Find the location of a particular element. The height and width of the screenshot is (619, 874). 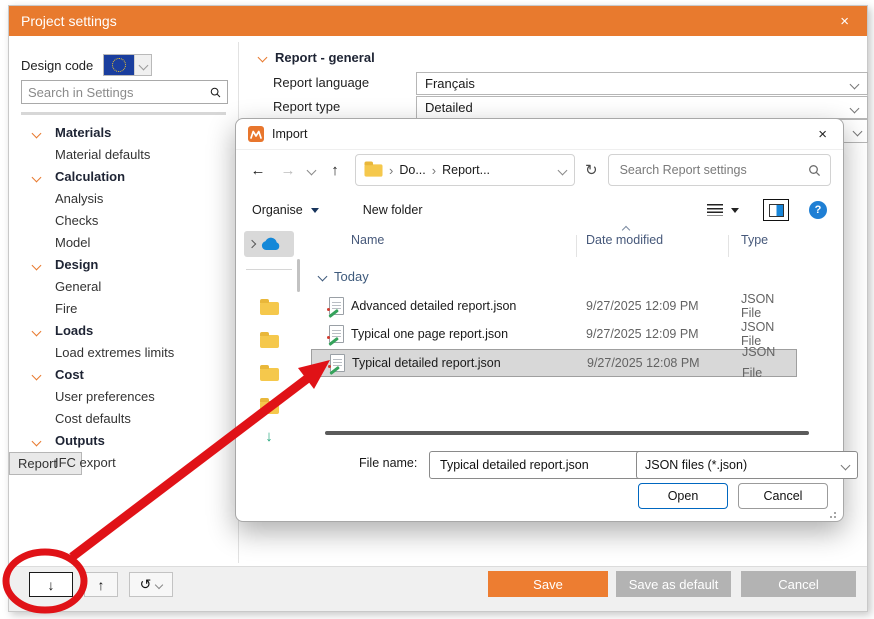

places-pane: ↓ is located at coordinates (269, 338).